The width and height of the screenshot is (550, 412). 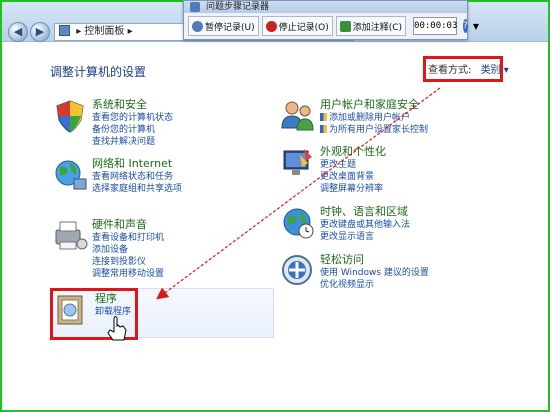 I want to click on link-add-device: 添加设备, so click(x=128, y=250).